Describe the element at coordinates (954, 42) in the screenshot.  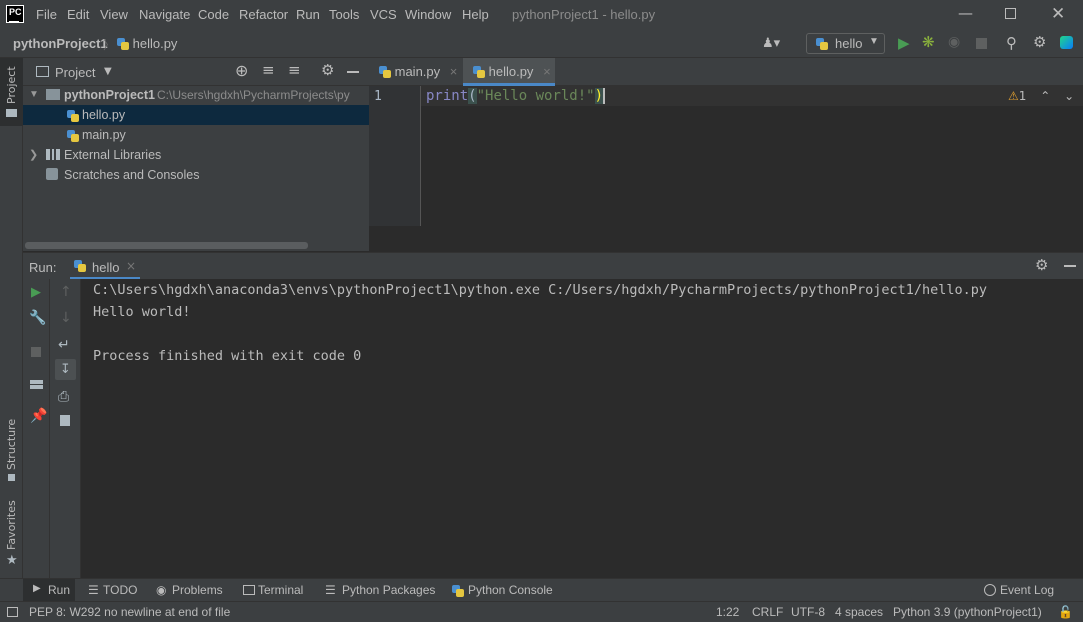
I see `coverage-icon: ◉` at that location.